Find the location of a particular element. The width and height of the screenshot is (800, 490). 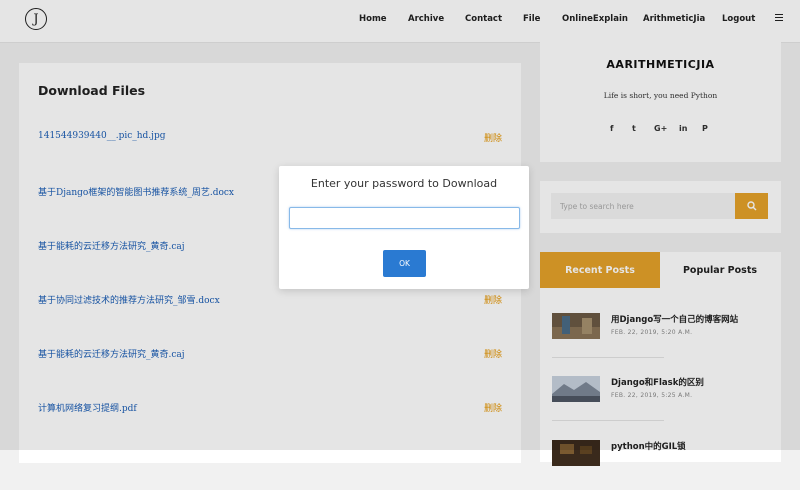

password-input is located at coordinates (404, 218).